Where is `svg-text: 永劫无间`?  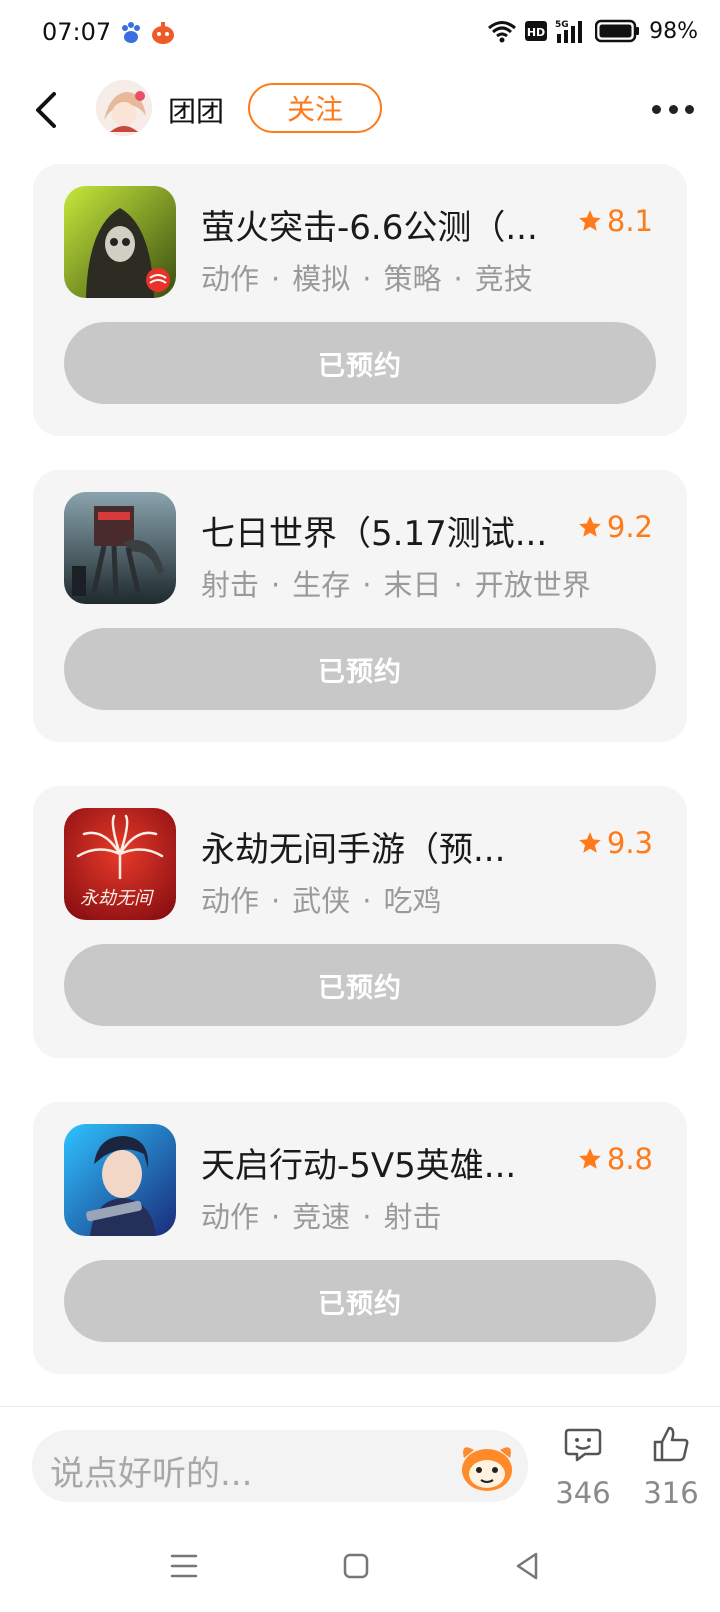 svg-text: 永劫无间 is located at coordinates (117, 898).